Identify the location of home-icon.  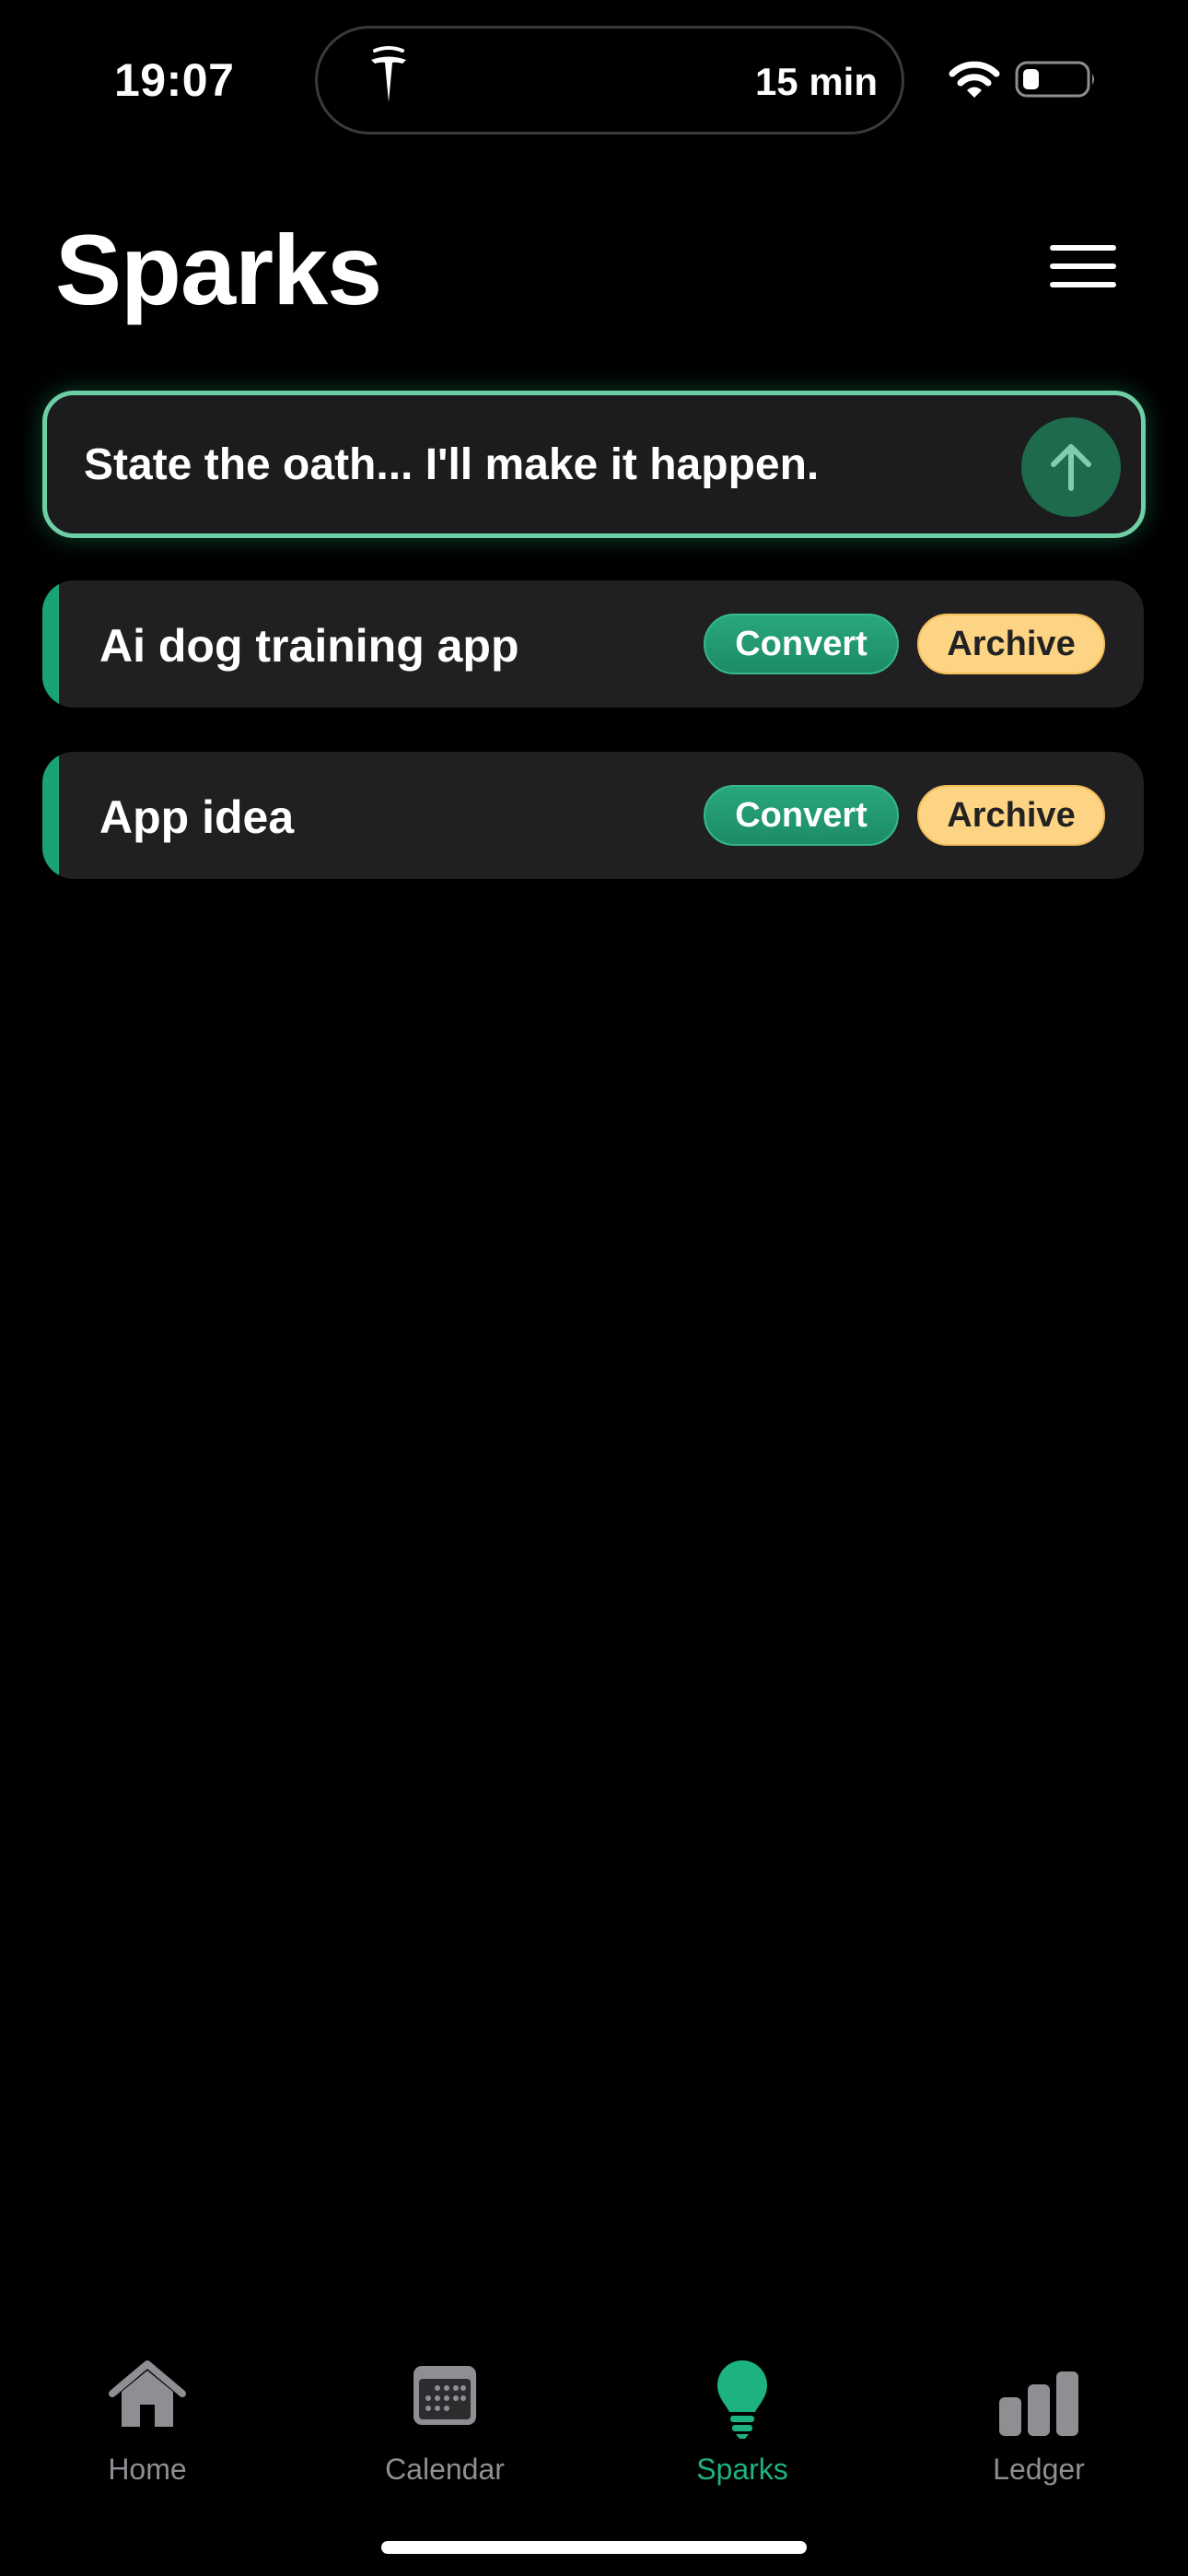
(147, 2393).